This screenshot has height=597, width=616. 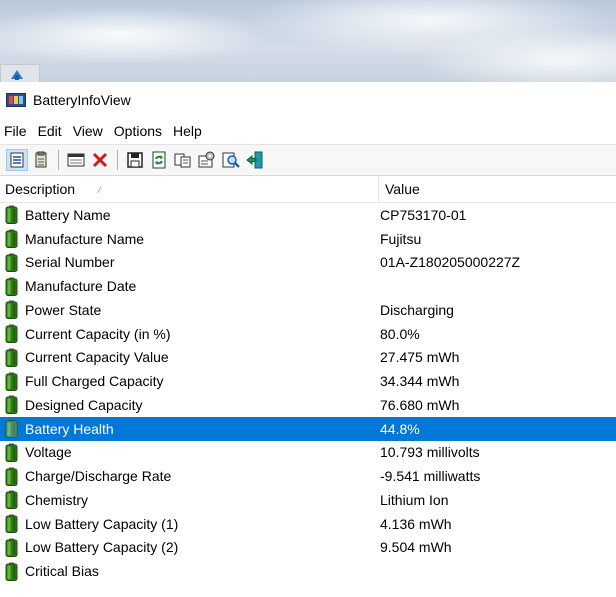 I want to click on table-row: Low Battery Capacity (2) 9.504 mWh, so click(x=308, y=548).